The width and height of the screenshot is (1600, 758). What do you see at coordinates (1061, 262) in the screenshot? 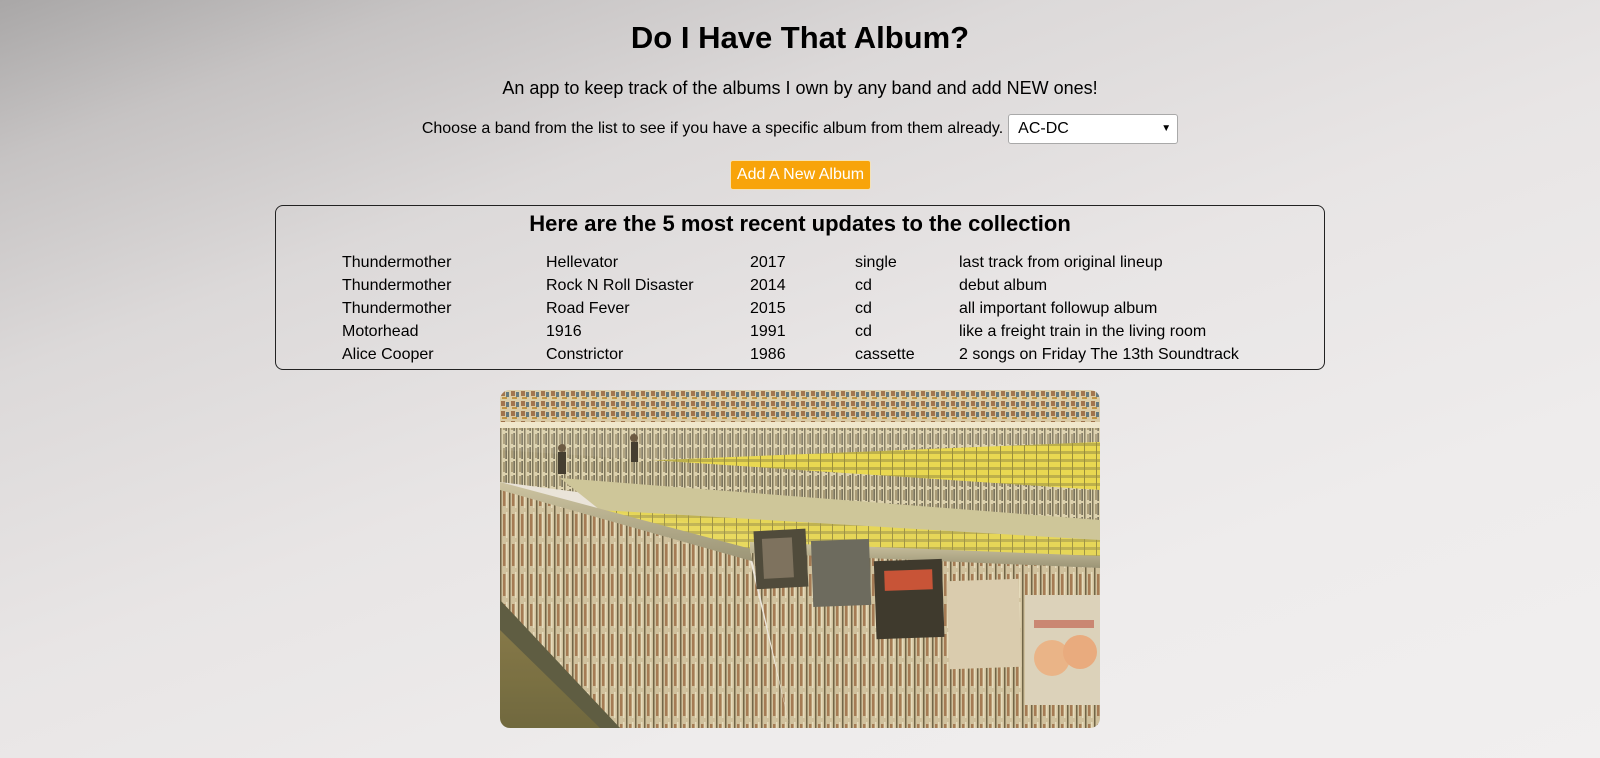
I see `note-cell: last track from original lineup` at bounding box center [1061, 262].